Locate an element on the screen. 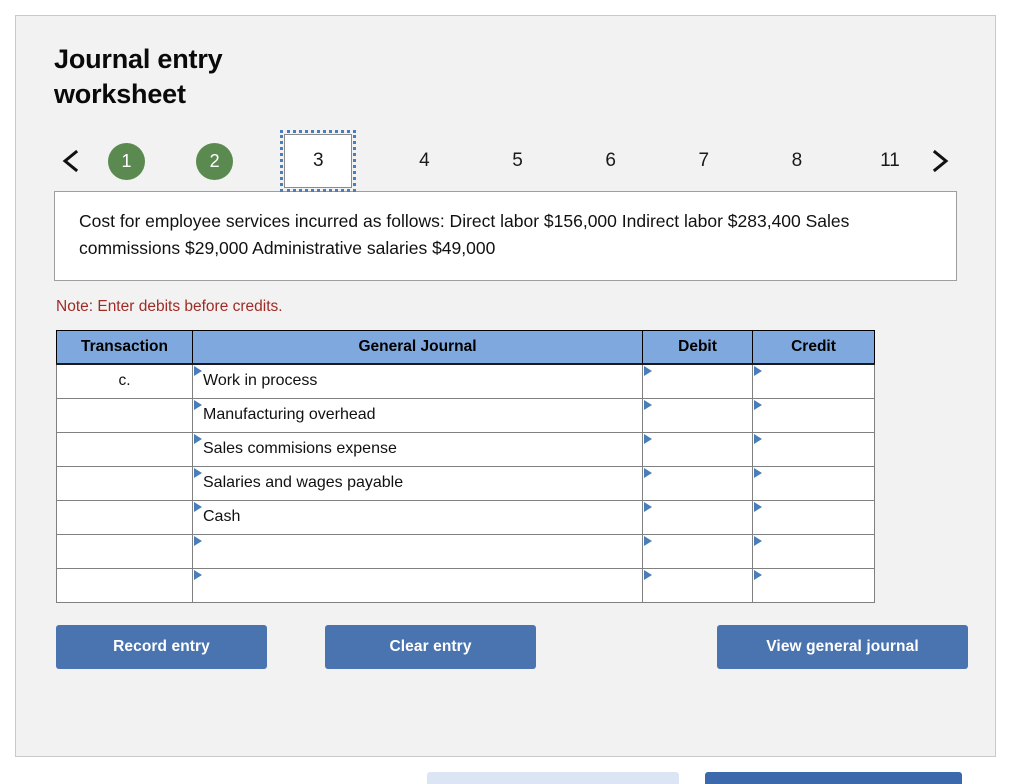  step-item-11: 11 is located at coordinates (890, 161).